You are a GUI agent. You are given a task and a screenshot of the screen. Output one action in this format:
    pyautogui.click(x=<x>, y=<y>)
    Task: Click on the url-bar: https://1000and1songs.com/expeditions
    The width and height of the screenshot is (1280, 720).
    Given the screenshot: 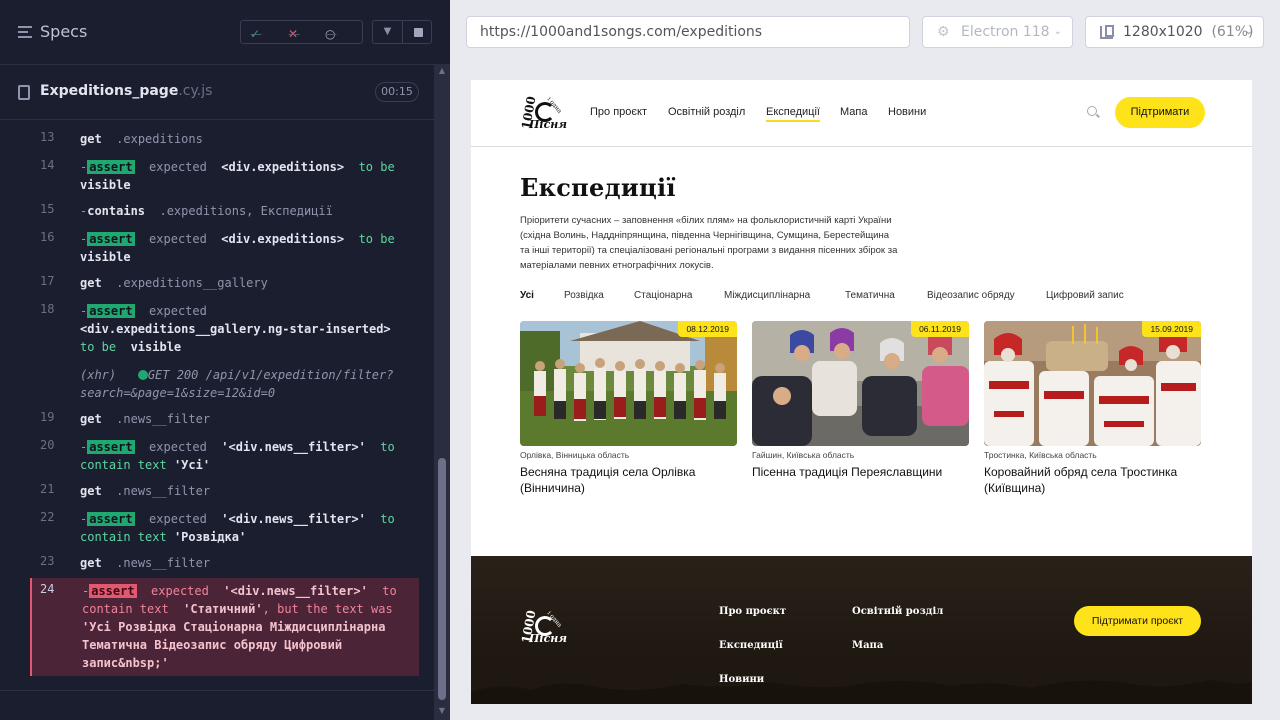 What is the action you would take?
    pyautogui.click(x=688, y=32)
    